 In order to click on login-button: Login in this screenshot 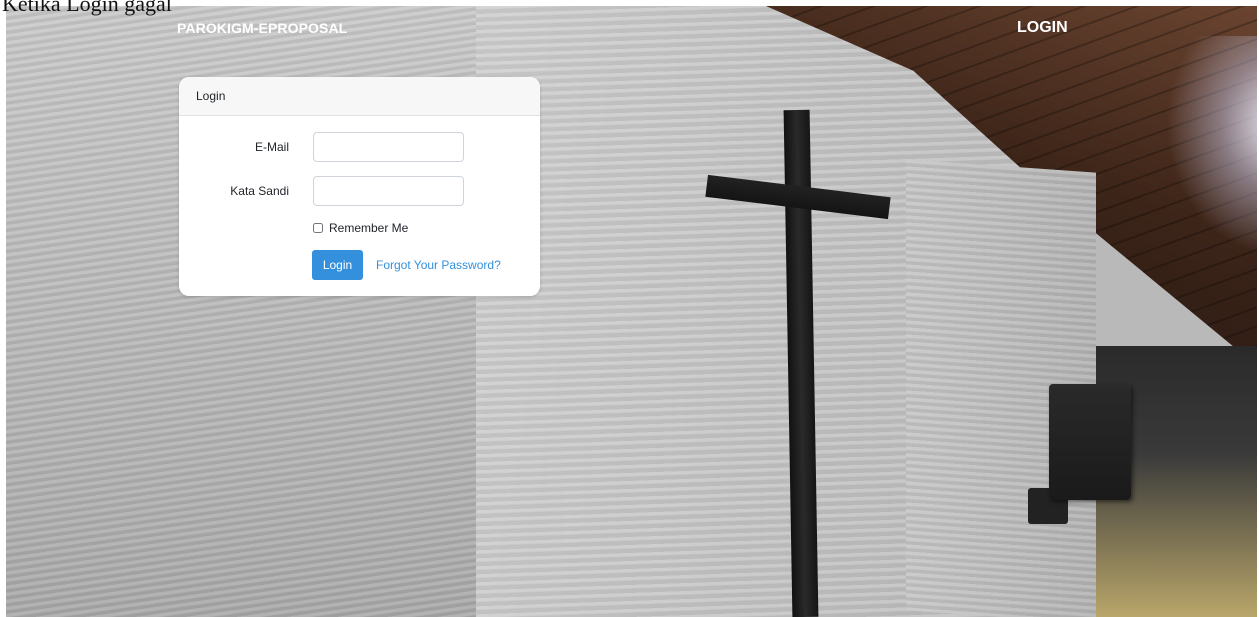, I will do `click(337, 265)`.